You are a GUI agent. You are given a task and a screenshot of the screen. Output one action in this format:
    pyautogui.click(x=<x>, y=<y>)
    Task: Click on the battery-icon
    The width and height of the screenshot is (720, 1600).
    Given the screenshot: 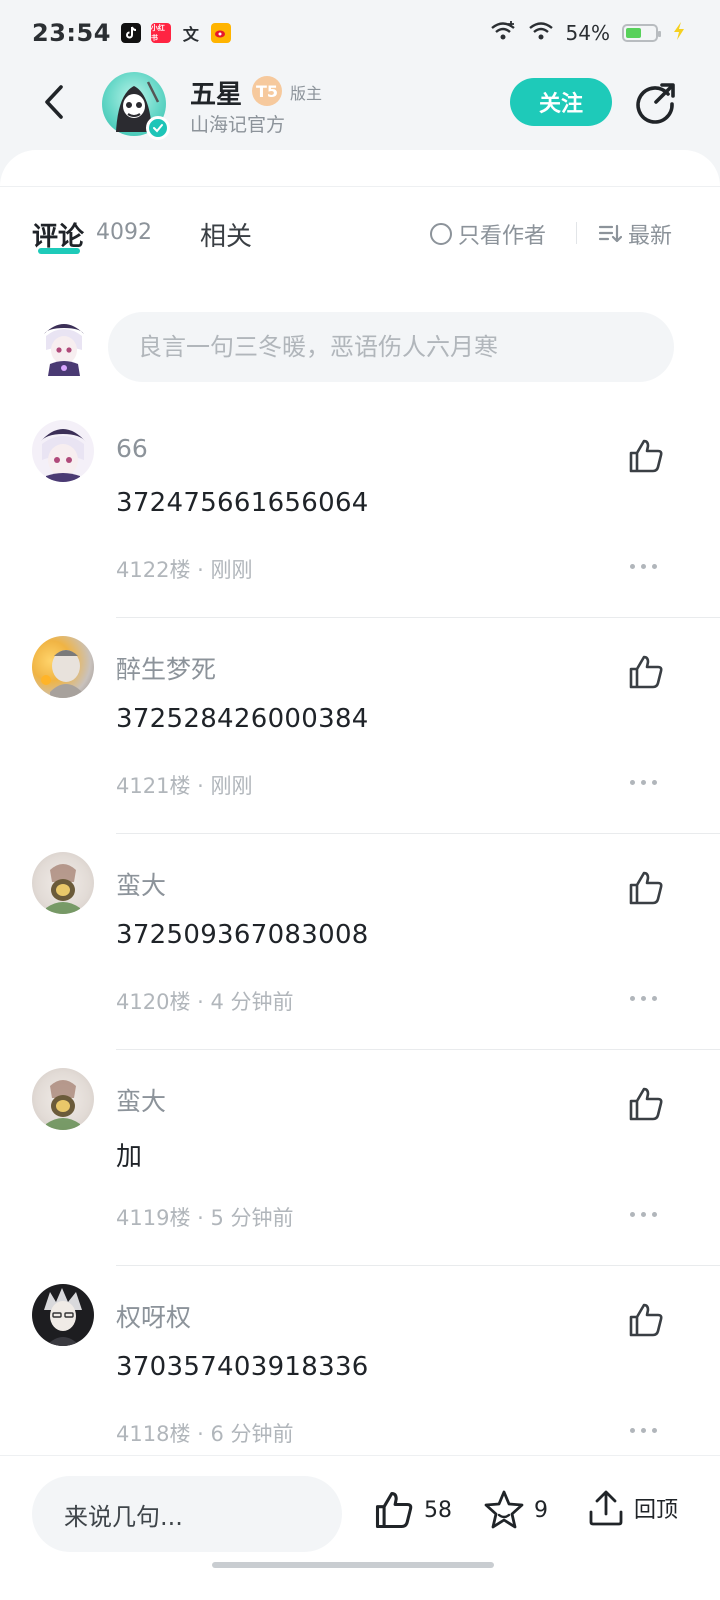 What is the action you would take?
    pyautogui.click(x=641, y=33)
    